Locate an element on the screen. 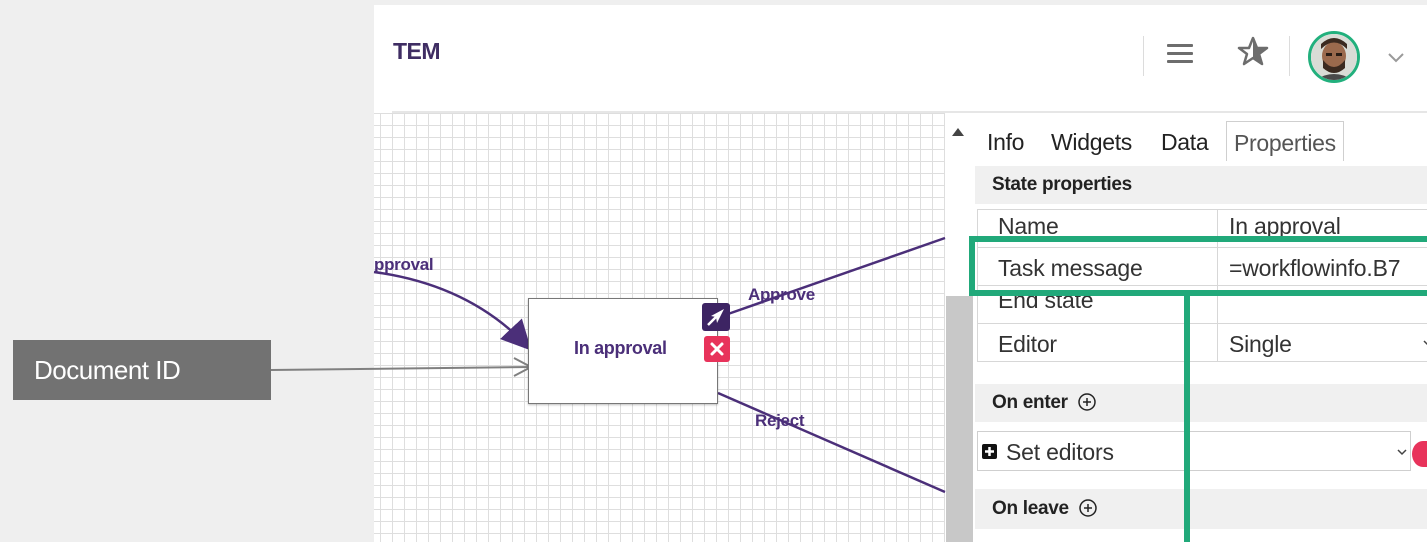 The height and width of the screenshot is (542, 1427). tab-data: Data is located at coordinates (1185, 141).